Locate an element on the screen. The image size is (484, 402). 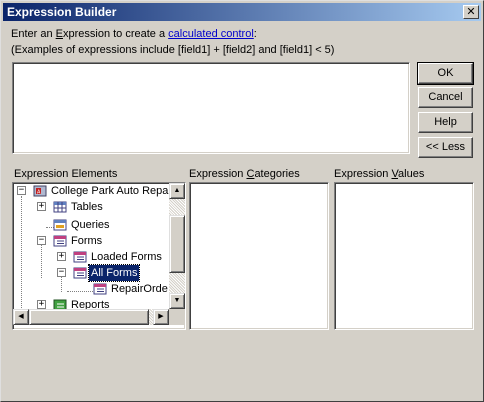
window-title: Expression Builder is located at coordinates (62, 12).